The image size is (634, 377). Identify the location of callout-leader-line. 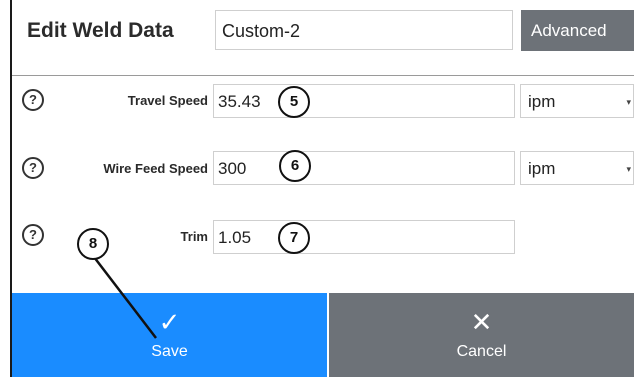
(125, 297).